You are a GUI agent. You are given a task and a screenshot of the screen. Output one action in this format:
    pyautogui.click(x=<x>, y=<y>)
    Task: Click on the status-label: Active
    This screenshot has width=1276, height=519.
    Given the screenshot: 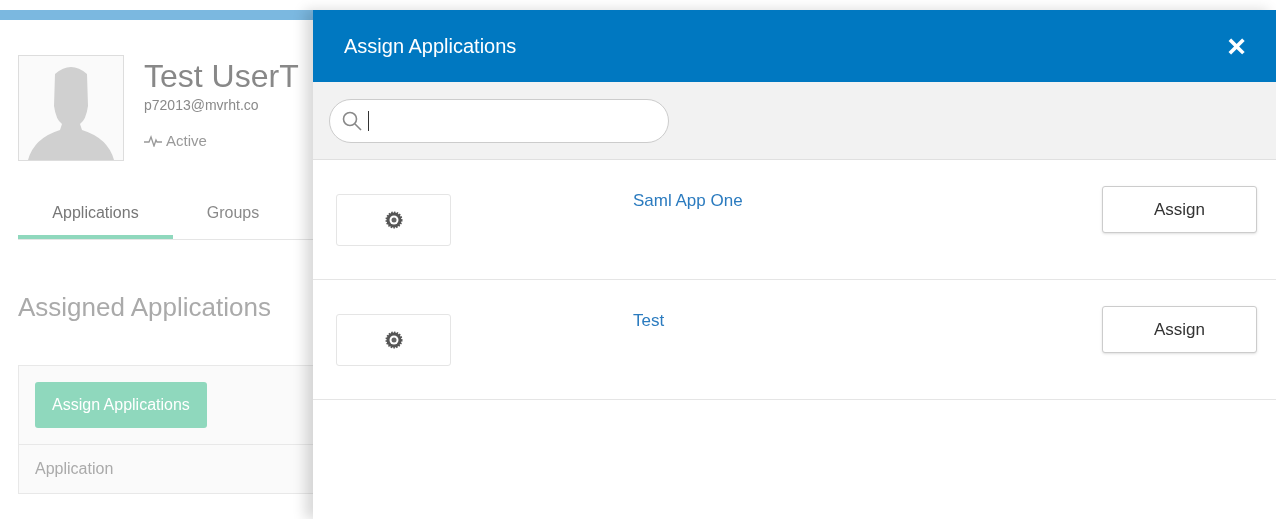 What is the action you would take?
    pyautogui.click(x=186, y=141)
    